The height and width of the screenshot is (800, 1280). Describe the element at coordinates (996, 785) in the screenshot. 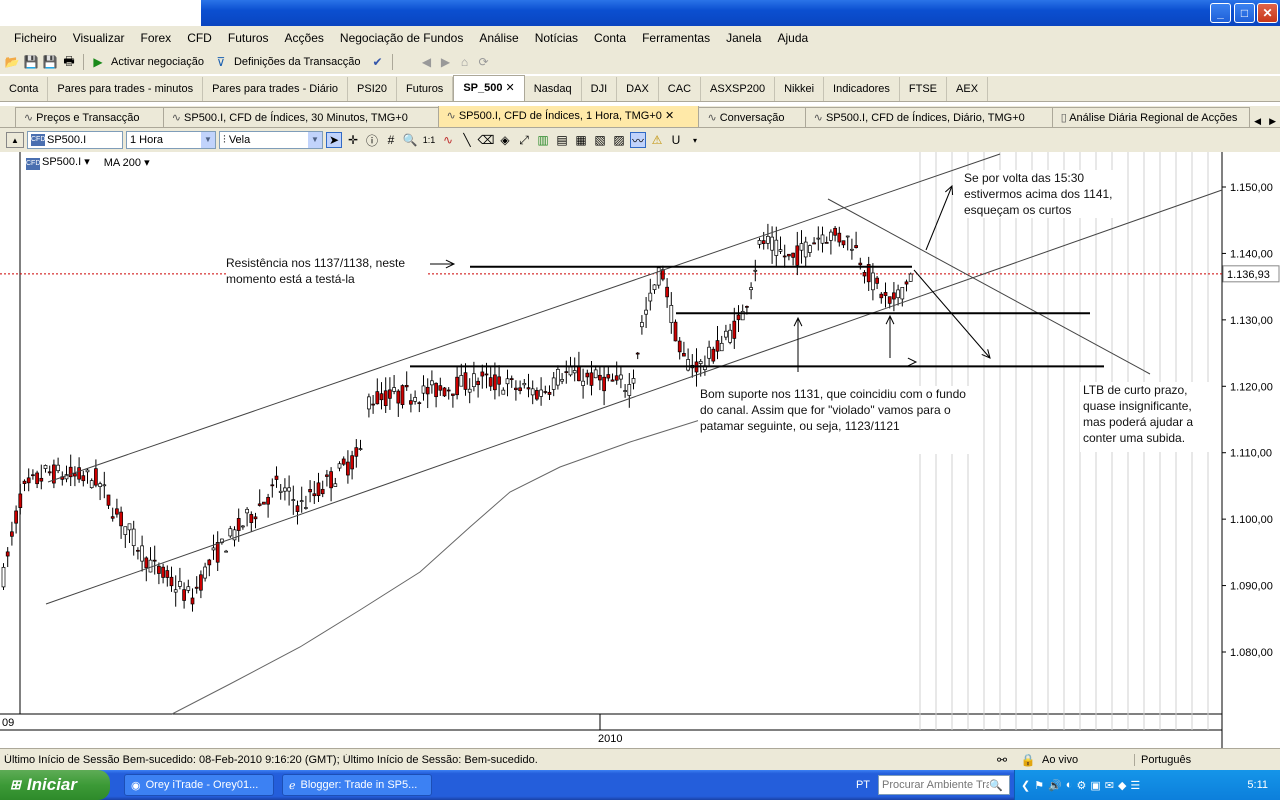

I see `search-icon: 🔍` at that location.